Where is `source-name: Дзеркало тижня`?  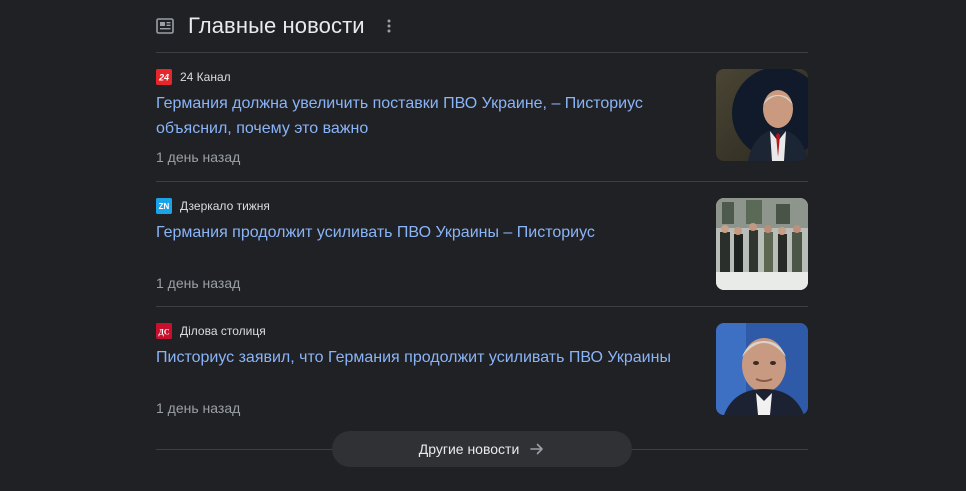
source-name: Дзеркало тижня is located at coordinates (225, 206).